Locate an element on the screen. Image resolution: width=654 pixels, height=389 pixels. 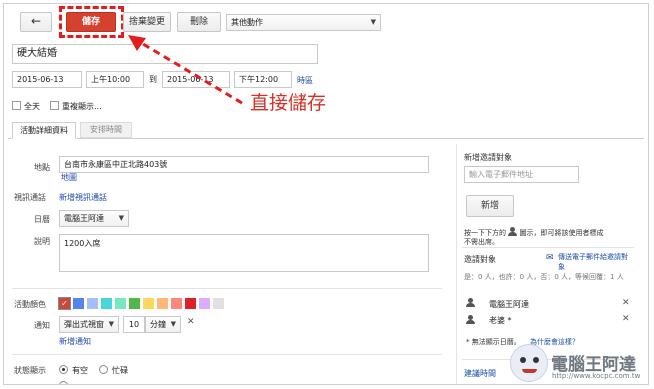
where-label: 地點 is located at coordinates (42, 167).